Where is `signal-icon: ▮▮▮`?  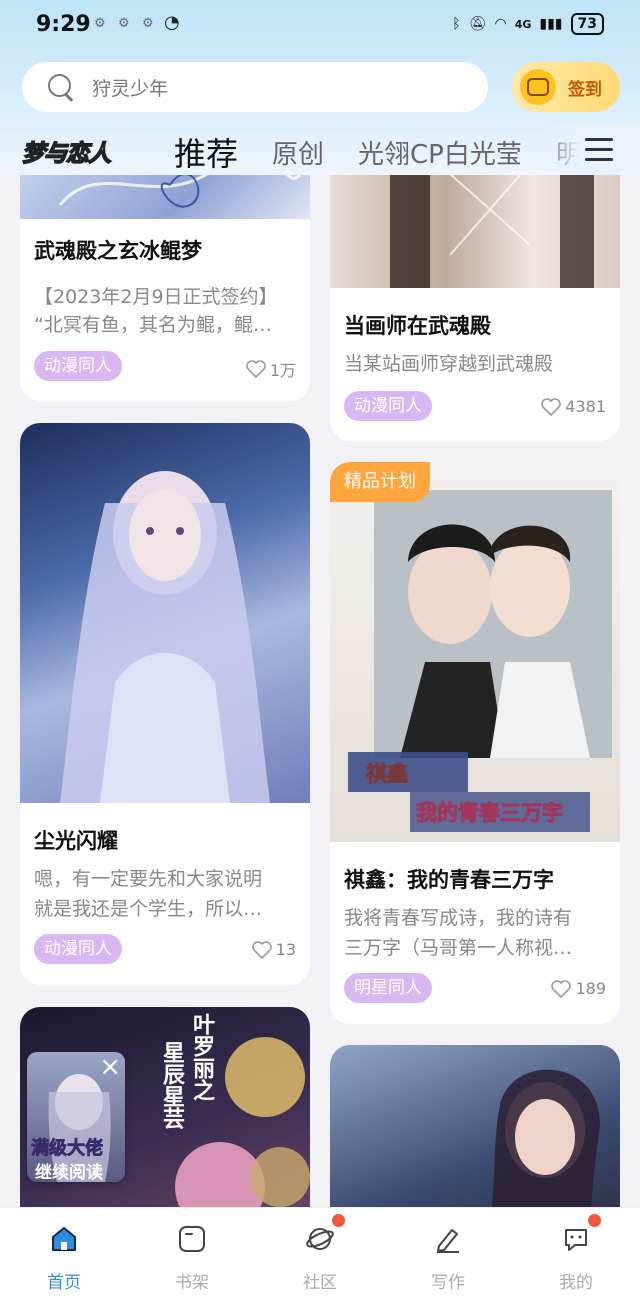
signal-icon: ▮▮▮ is located at coordinates (551, 24).